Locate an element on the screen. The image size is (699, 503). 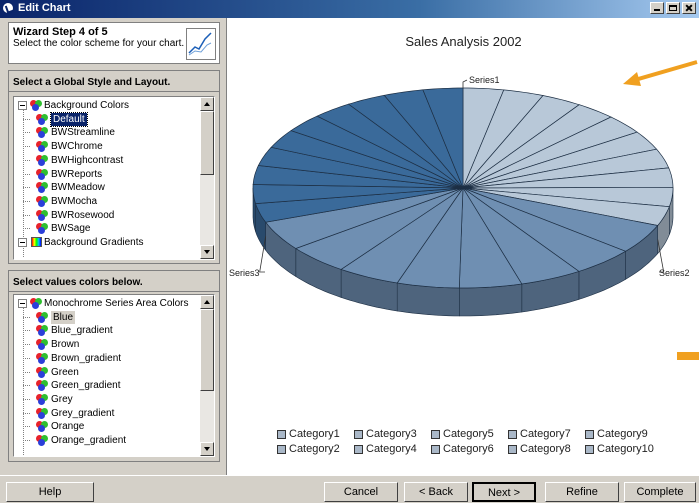
style-tree-scrollbar is located at coordinates (207, 178).